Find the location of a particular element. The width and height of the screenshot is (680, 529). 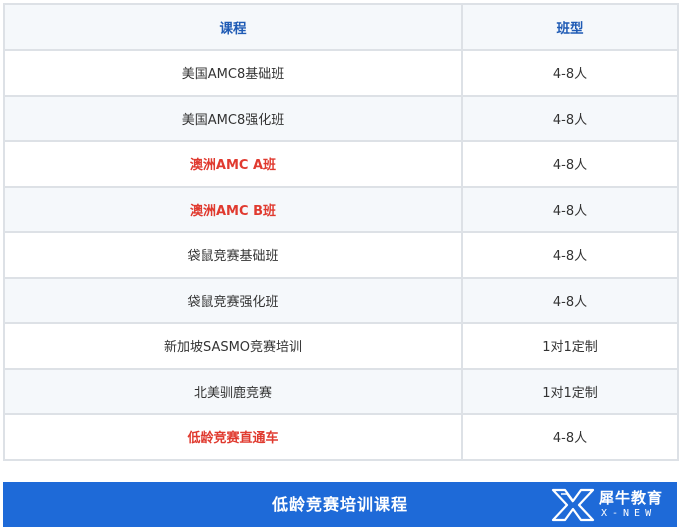

course-cell: 澳洲AMC B班 is located at coordinates (233, 209).